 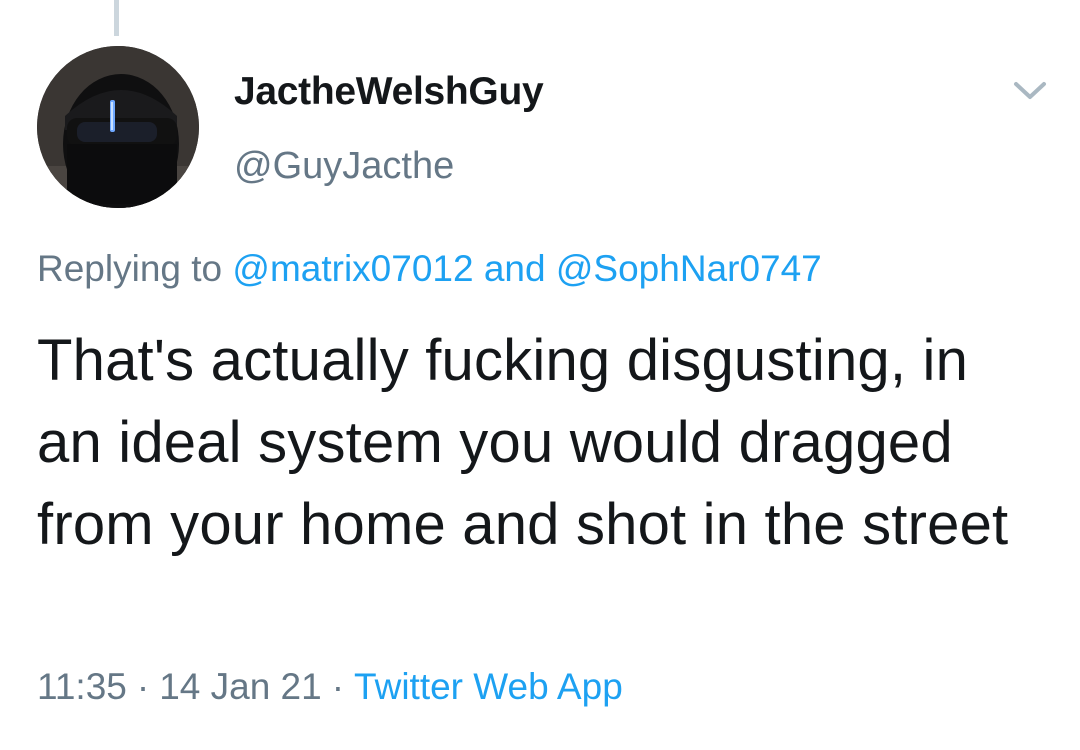 What do you see at coordinates (344, 166) in the screenshot?
I see `user-handle: @GuyJacthe` at bounding box center [344, 166].